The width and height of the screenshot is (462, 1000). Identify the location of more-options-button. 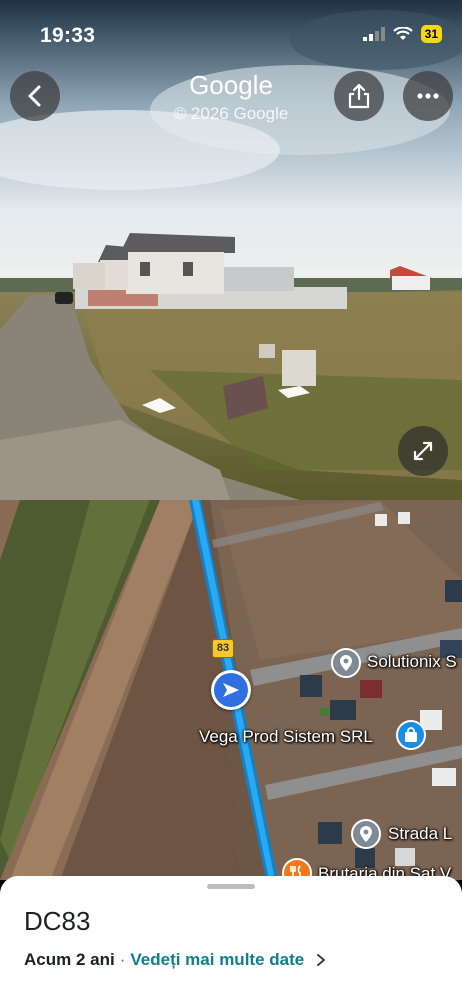
(428, 96).